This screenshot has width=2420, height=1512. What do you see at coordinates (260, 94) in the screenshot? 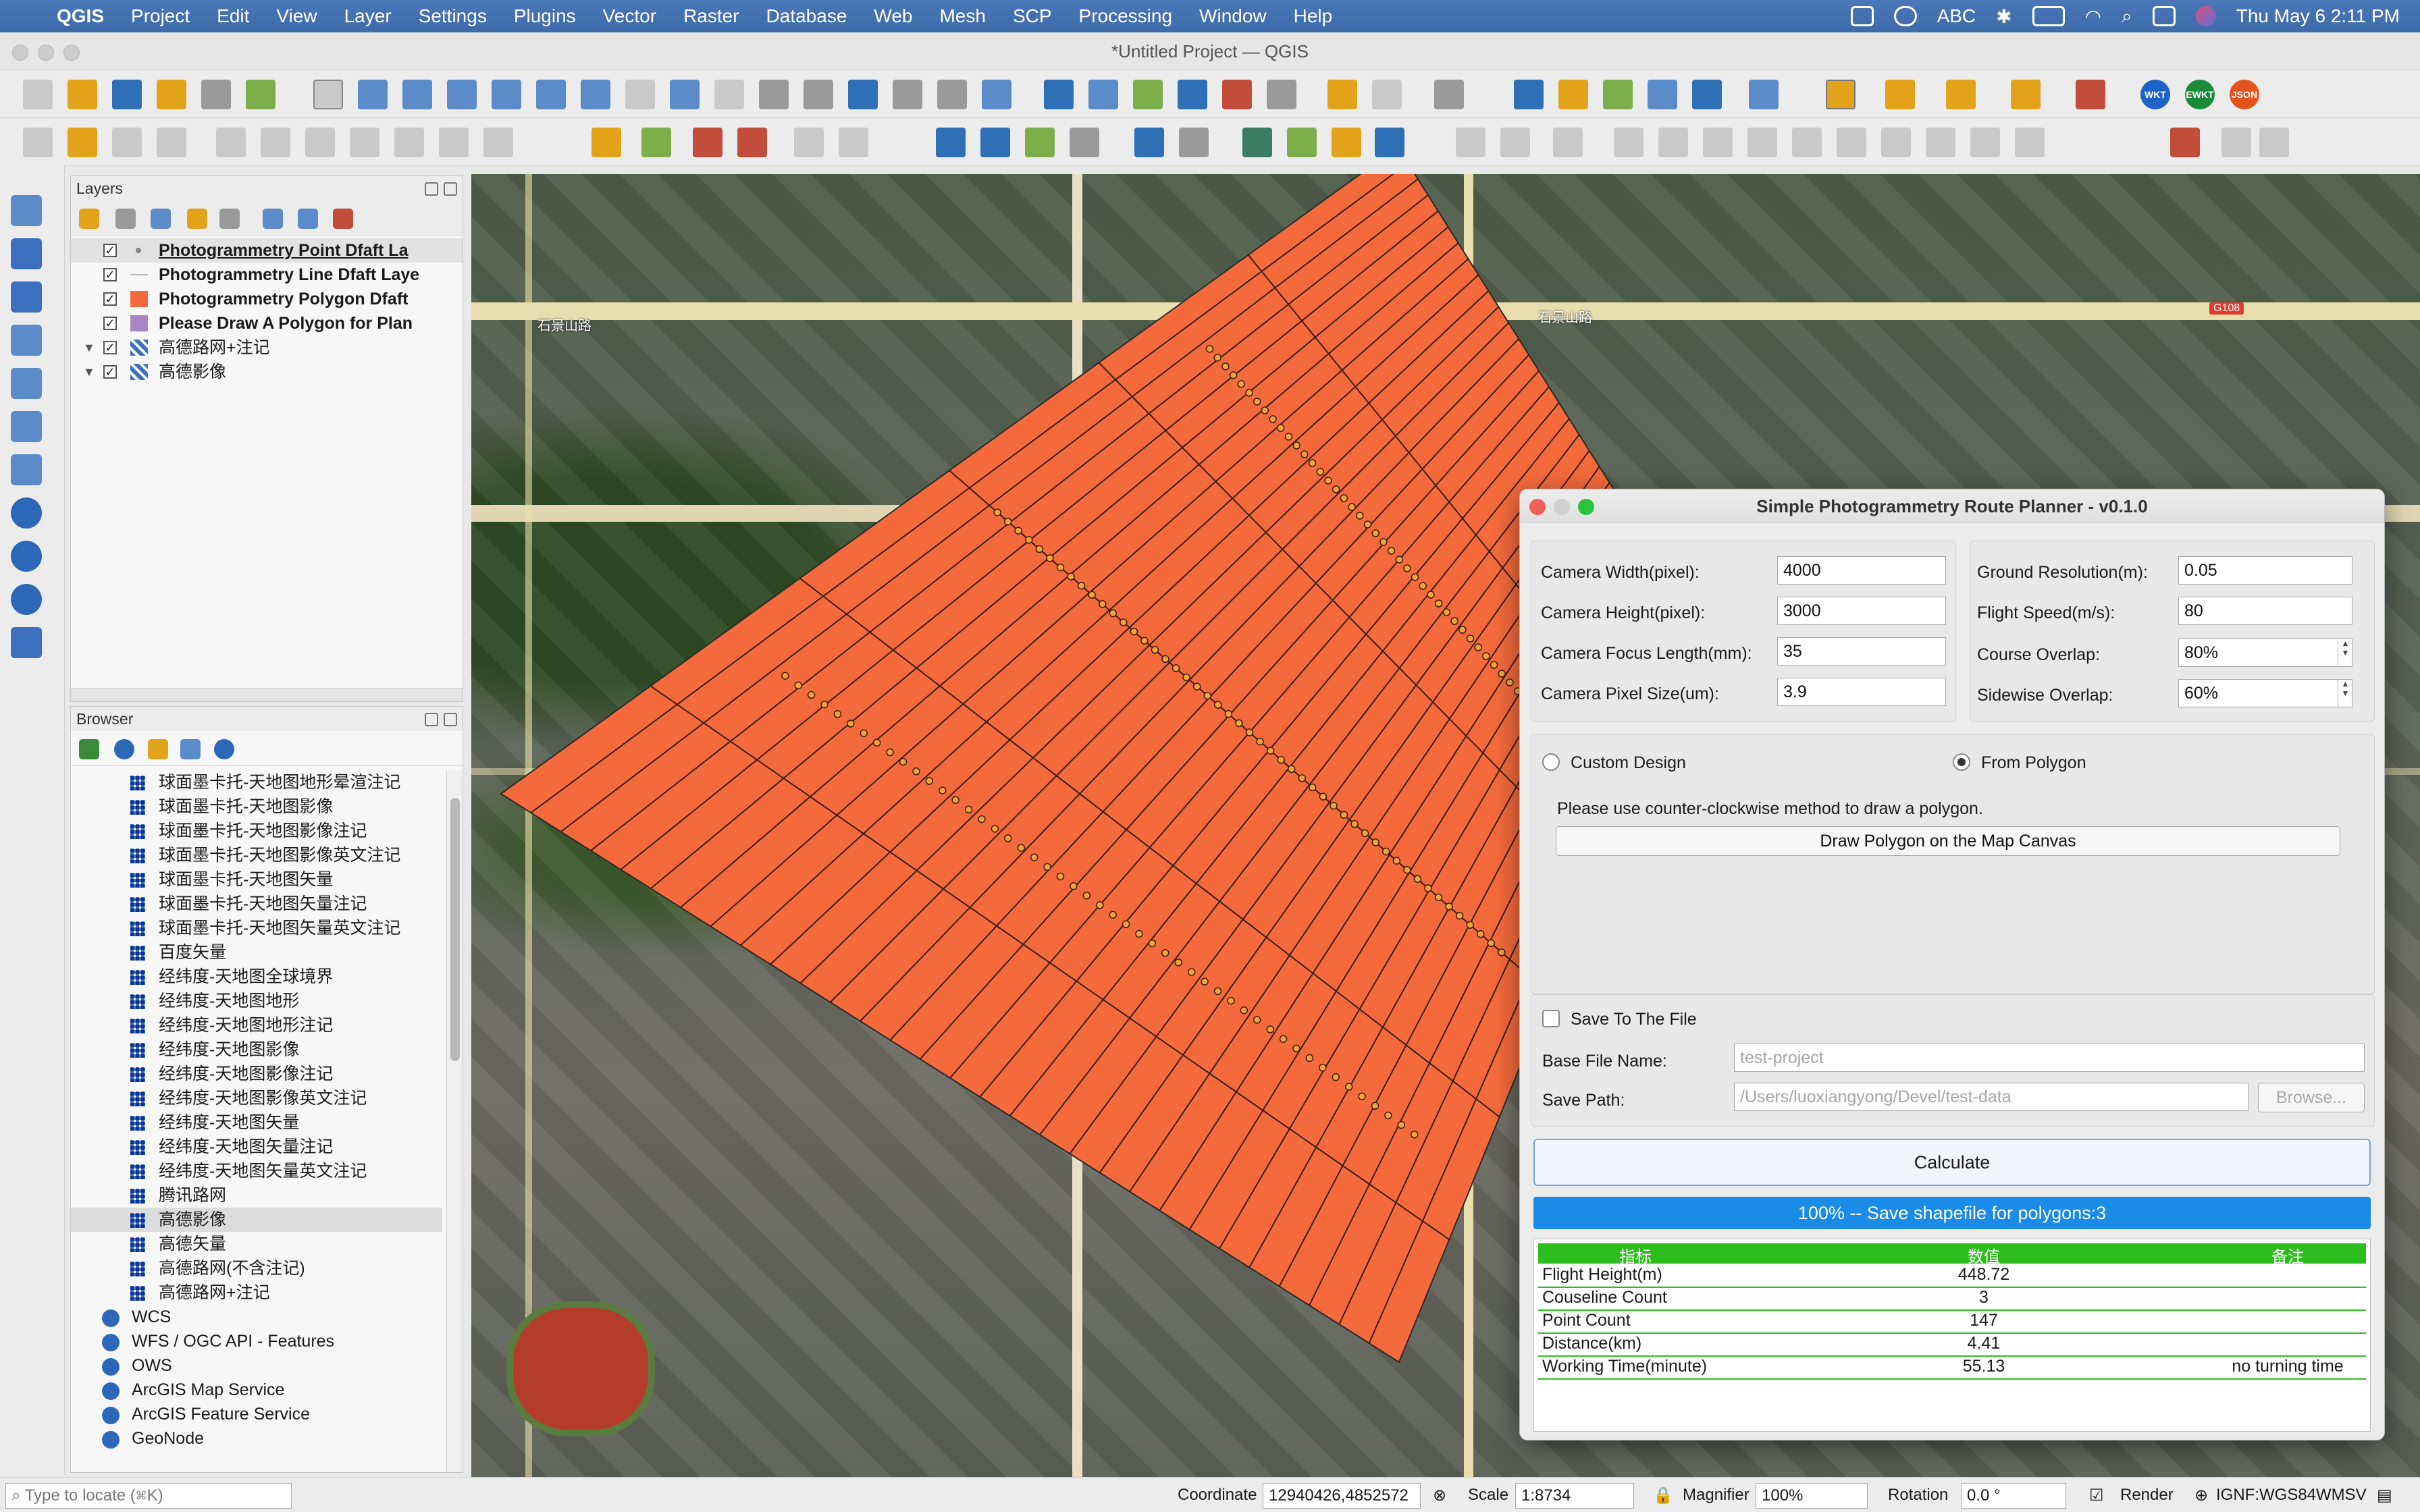
I see `style-manager-icon` at bounding box center [260, 94].